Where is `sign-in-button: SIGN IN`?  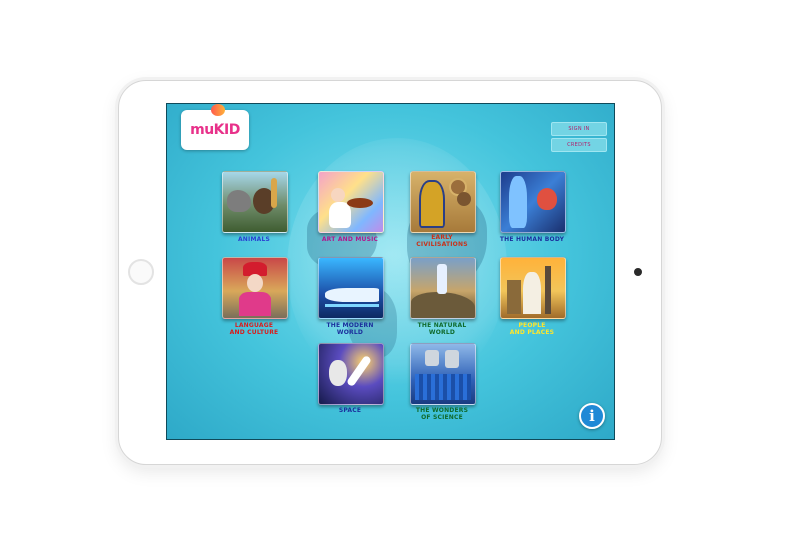 sign-in-button: SIGN IN is located at coordinates (579, 129).